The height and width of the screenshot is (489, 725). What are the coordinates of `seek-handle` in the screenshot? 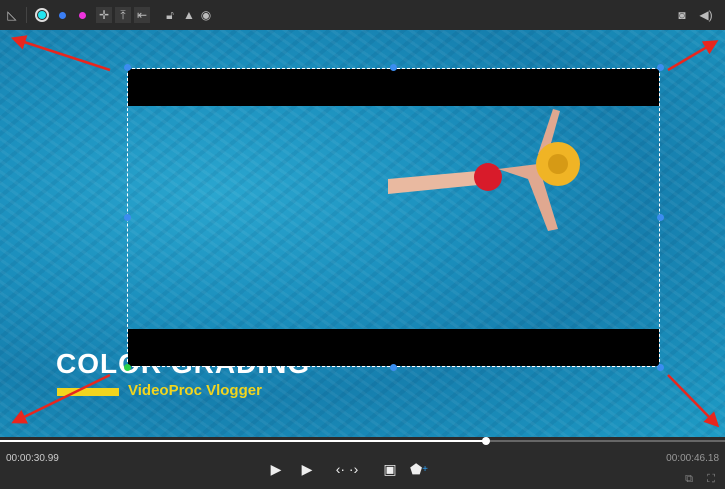 It's located at (486, 441).